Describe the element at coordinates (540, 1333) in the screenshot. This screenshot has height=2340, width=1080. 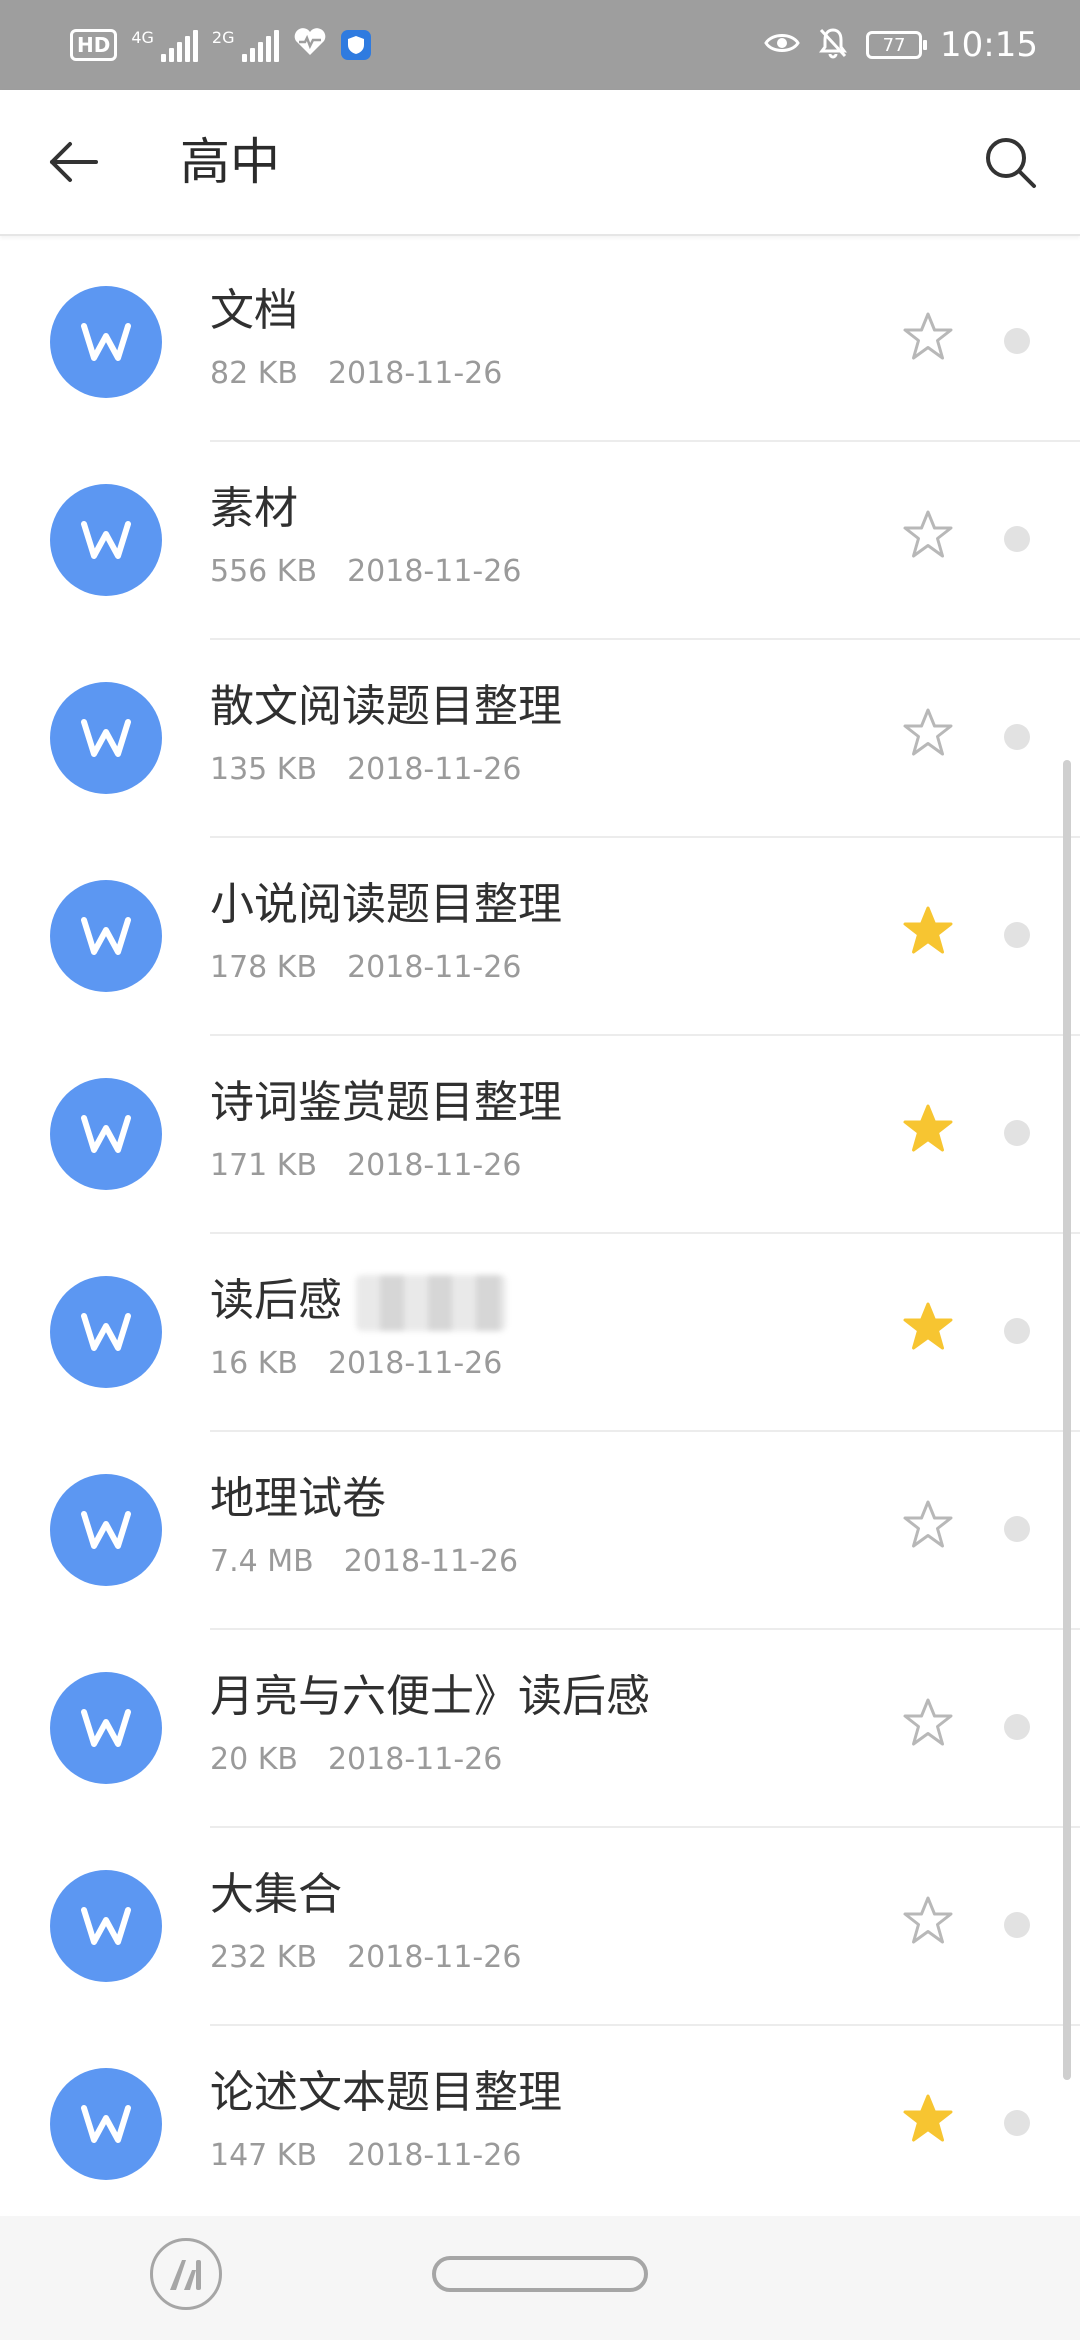
I see `file-list-item: 读后感 16 KB 2018-11-26` at that location.